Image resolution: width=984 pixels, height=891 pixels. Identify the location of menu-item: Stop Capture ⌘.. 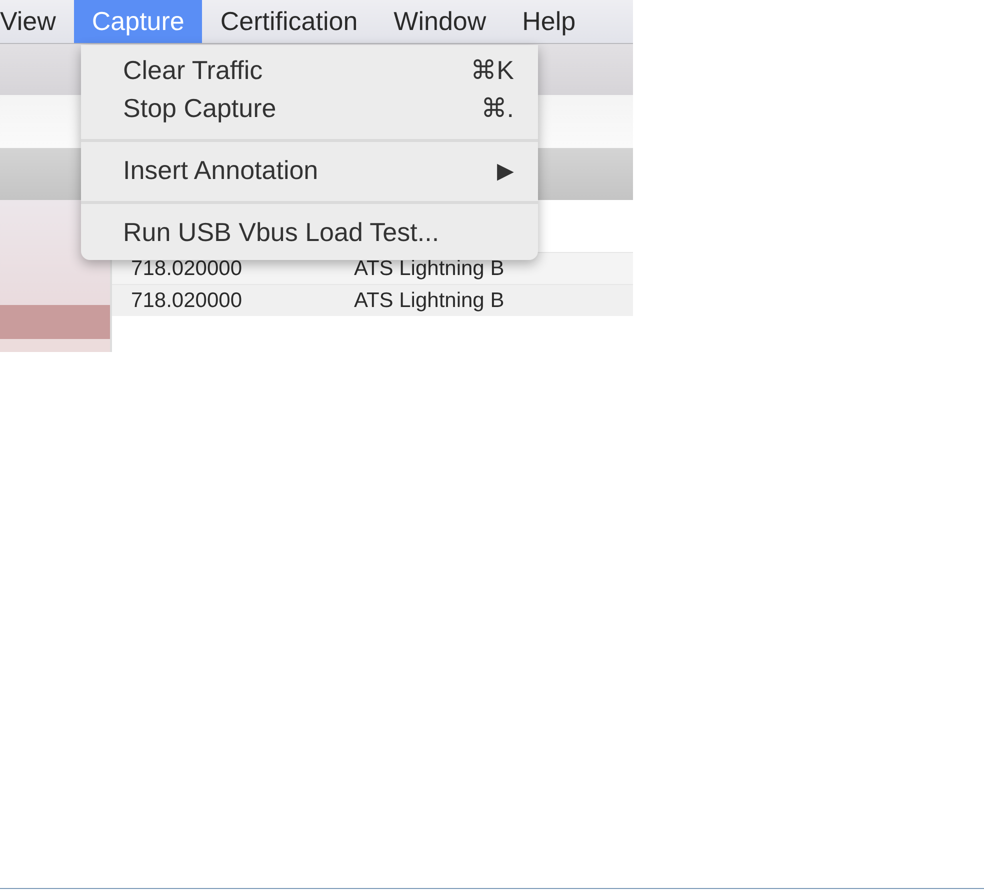
(309, 108).